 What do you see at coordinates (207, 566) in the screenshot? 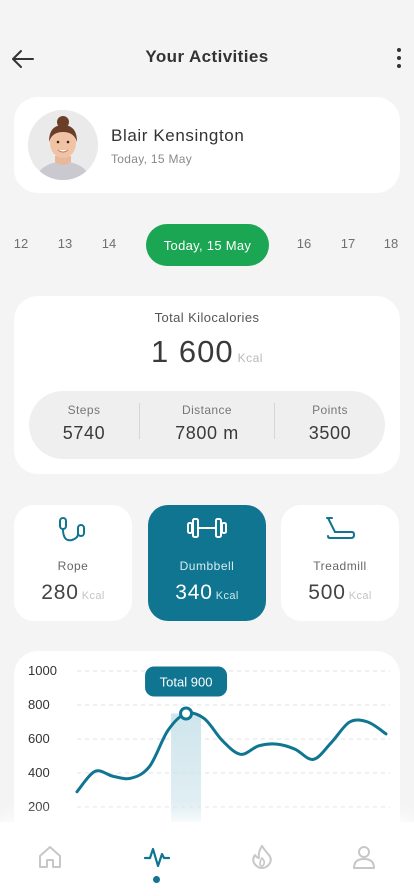
I see `activity-name: Dumbbell` at bounding box center [207, 566].